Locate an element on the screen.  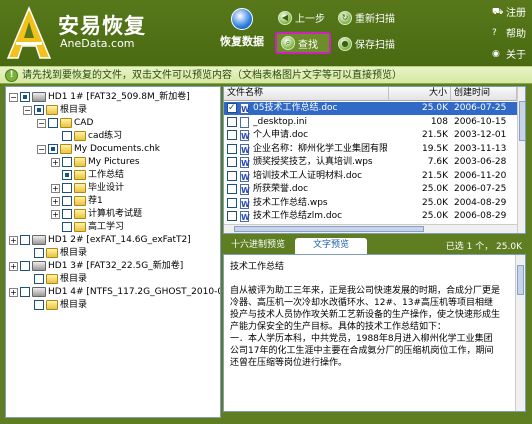
tab-text-preview: 文字预览 is located at coordinates (331, 246).